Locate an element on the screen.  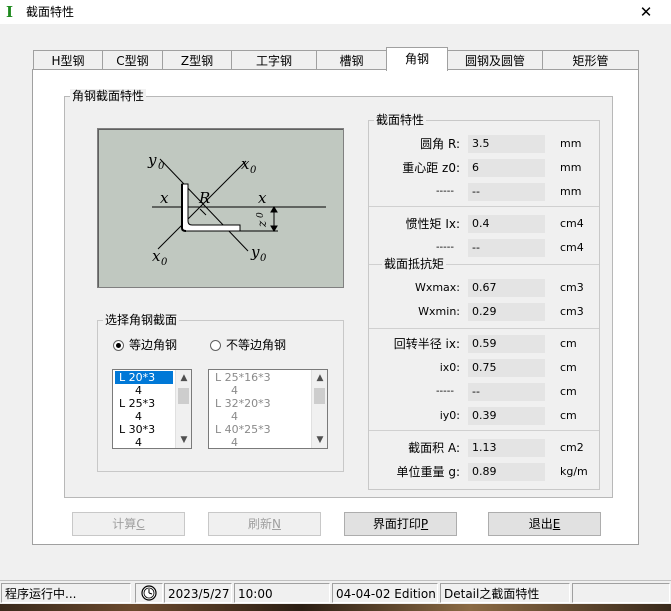
label-wxmin: Wxmin: is located at coordinates (439, 311).